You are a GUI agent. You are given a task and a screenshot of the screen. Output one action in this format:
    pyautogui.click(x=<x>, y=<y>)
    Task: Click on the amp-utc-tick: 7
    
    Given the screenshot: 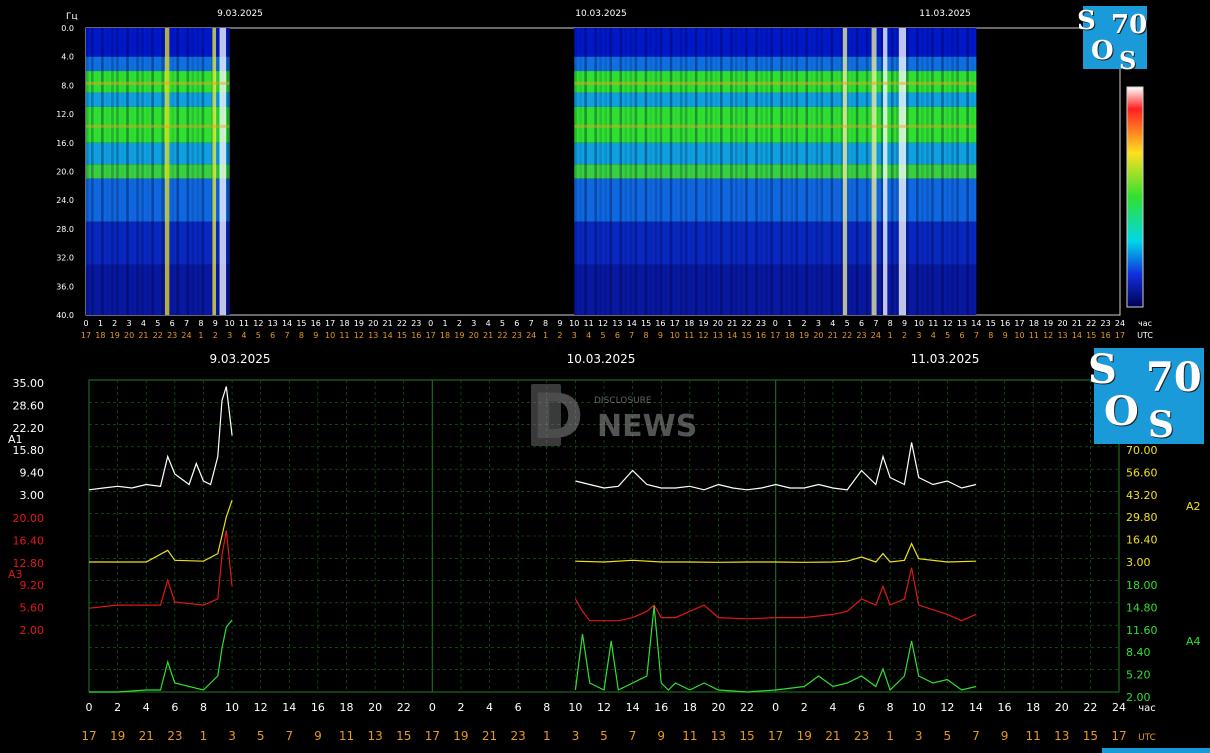 What is the action you would take?
    pyautogui.click(x=633, y=736)
    